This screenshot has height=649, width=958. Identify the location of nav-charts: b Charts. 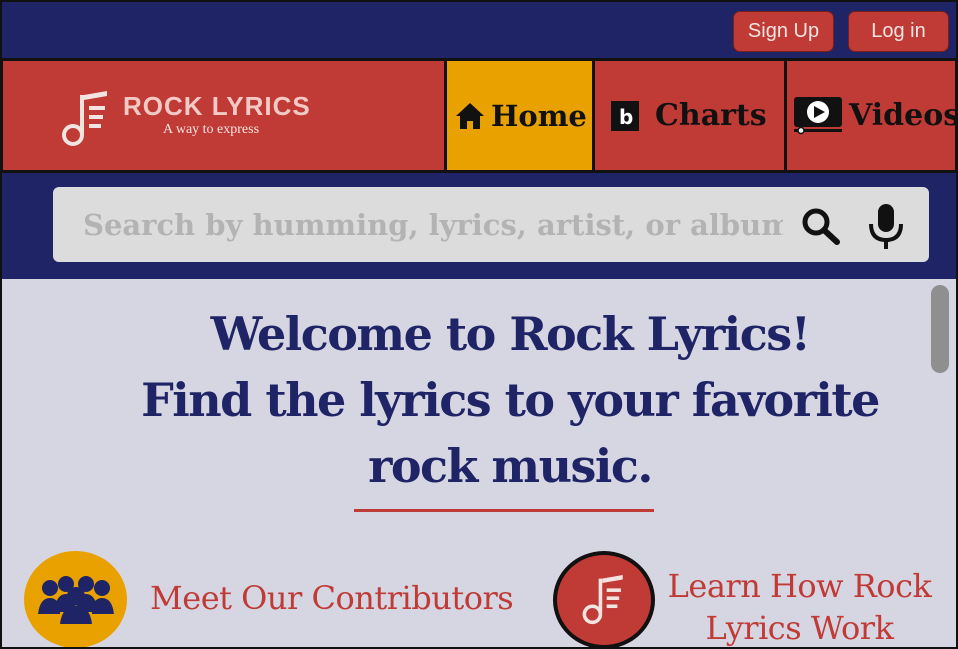
(688, 115).